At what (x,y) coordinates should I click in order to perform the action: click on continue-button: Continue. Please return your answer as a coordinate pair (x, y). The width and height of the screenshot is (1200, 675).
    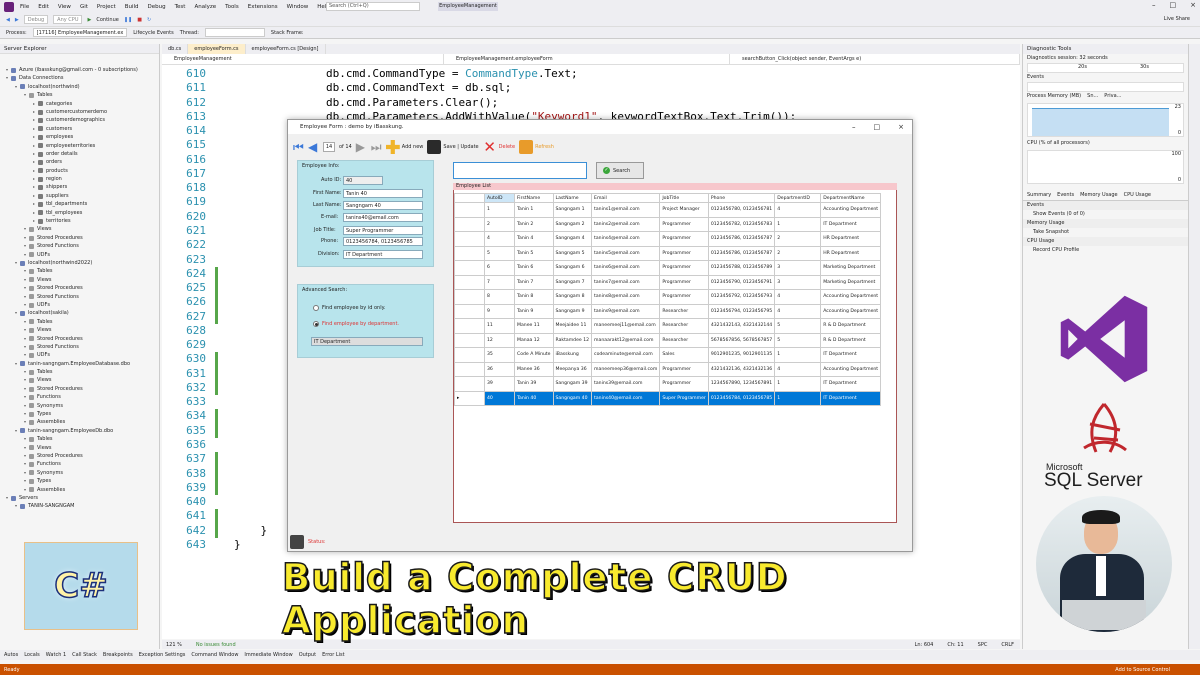
    Looking at the image, I should click on (107, 20).